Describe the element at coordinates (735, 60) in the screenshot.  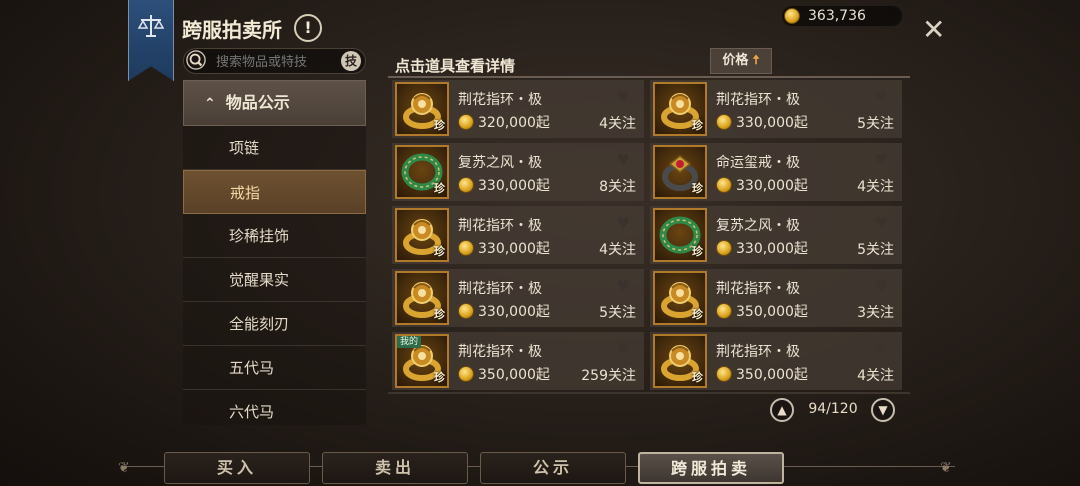
I see `sort-label: 价格` at that location.